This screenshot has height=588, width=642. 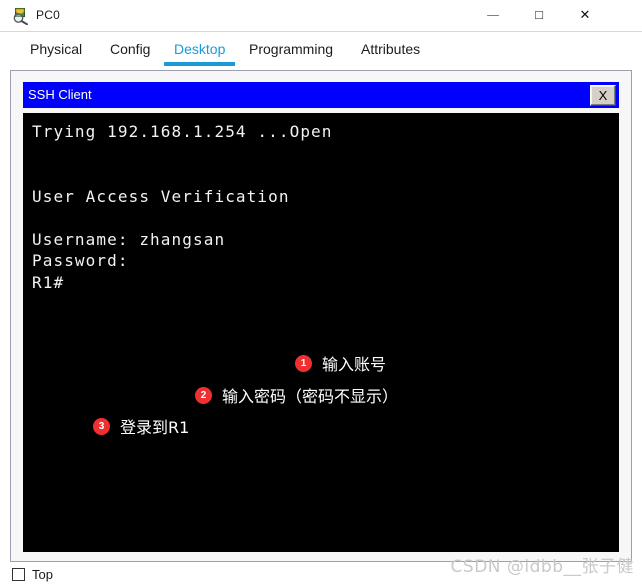 I want to click on tab-config: Config, so click(x=130, y=51).